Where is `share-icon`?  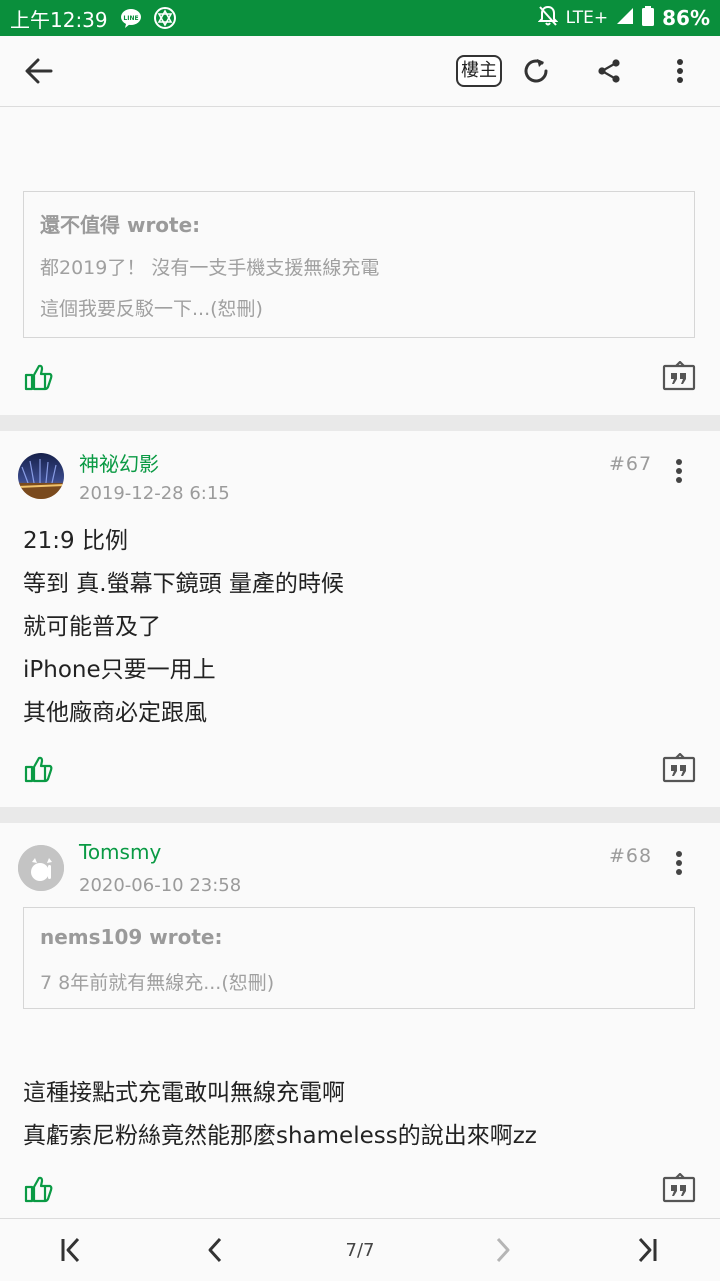 share-icon is located at coordinates (609, 71).